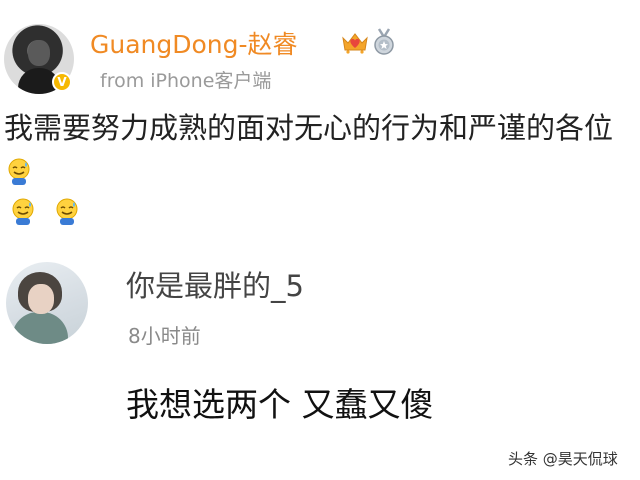 This screenshot has height=480, width=640. I want to click on watermark: 头条 @昊天侃球, so click(563, 459).